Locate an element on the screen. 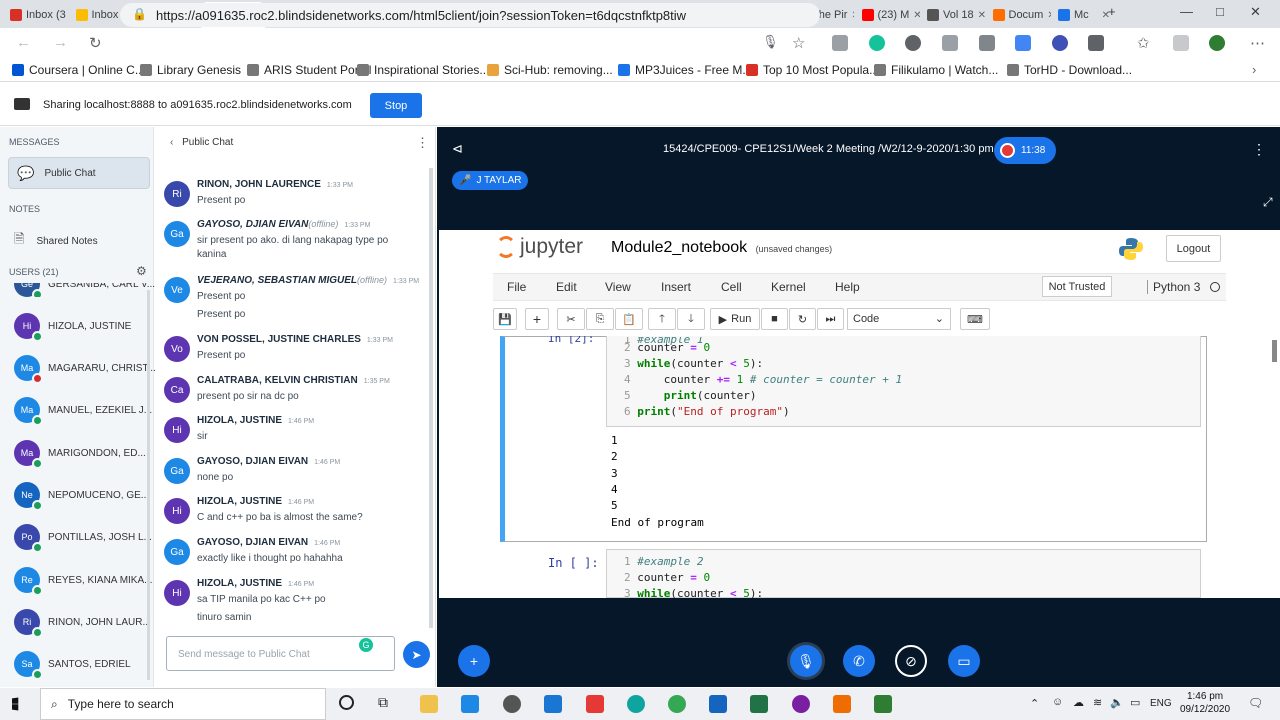 The width and height of the screenshot is (1280, 720). maximize-button: □ is located at coordinates (1220, 11).